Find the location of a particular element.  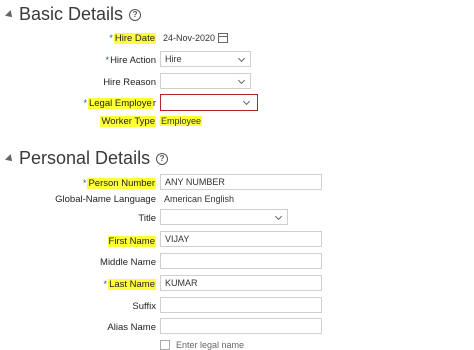

legal-employer-select is located at coordinates (209, 102).